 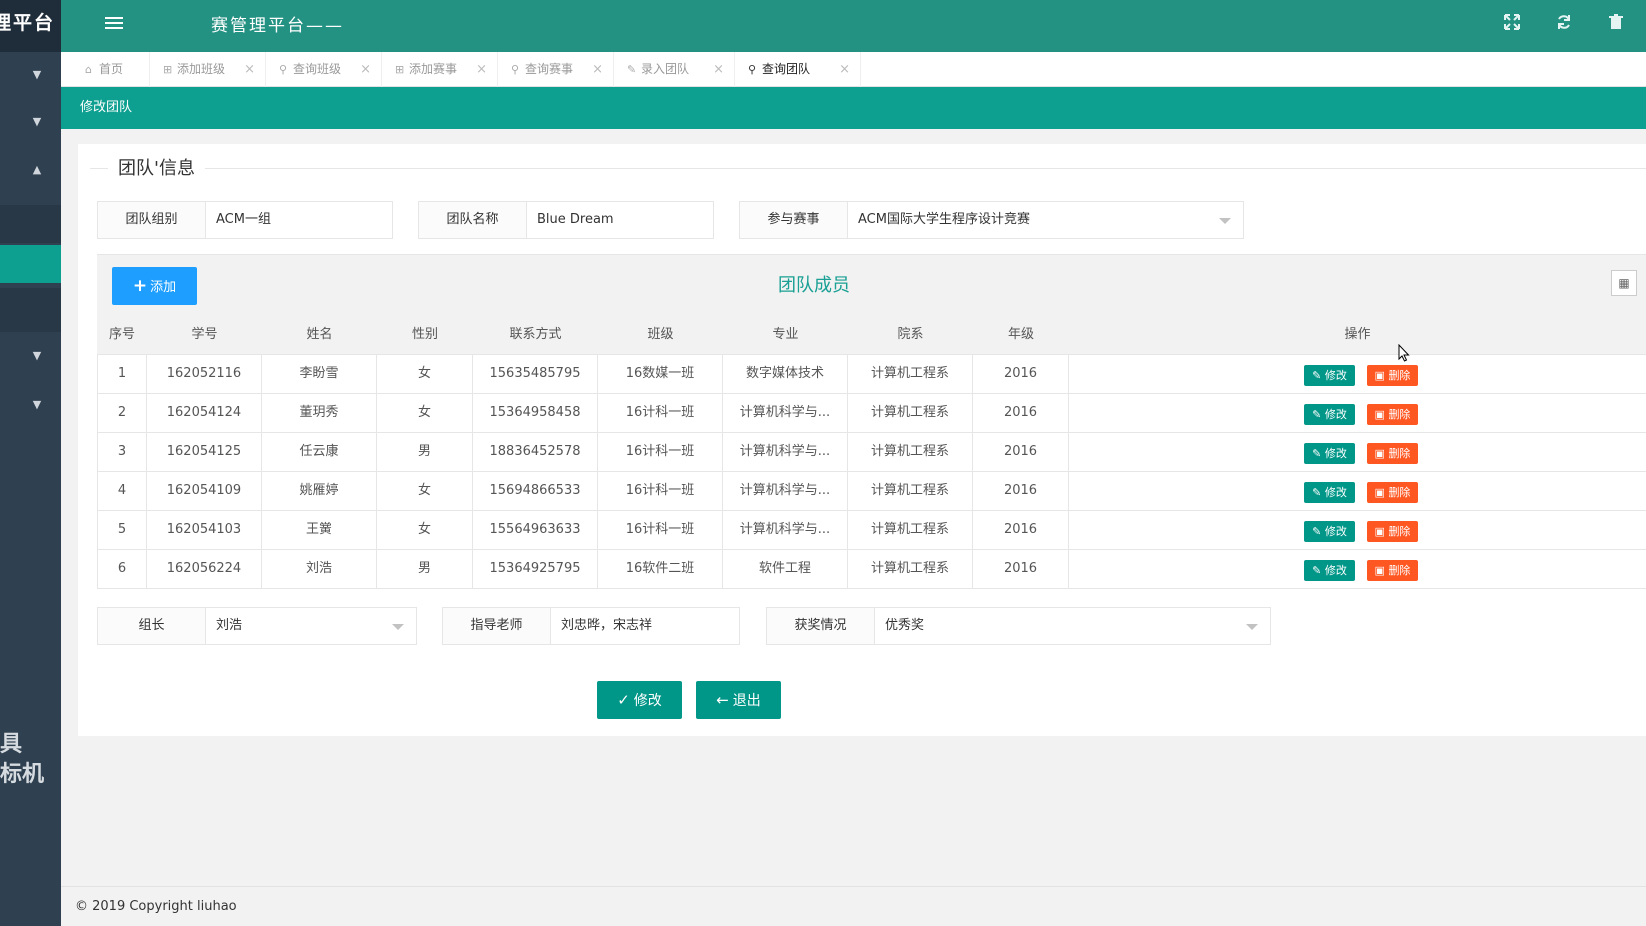 What do you see at coordinates (319, 334) in the screenshot?
I see `column-header: 姓名` at bounding box center [319, 334].